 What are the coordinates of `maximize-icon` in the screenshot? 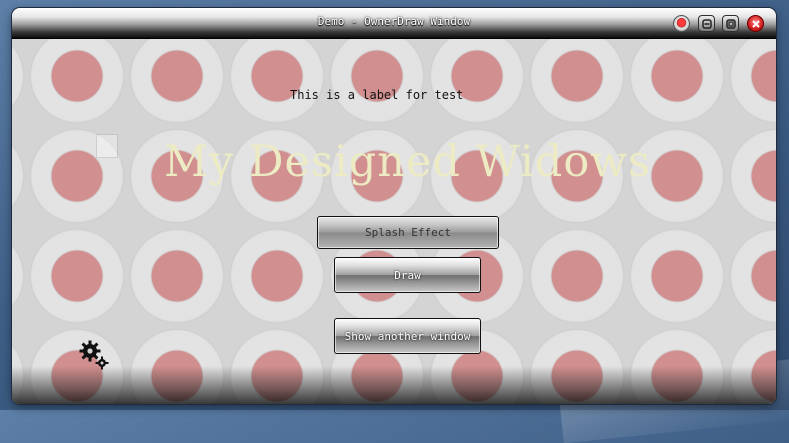 It's located at (731, 24).